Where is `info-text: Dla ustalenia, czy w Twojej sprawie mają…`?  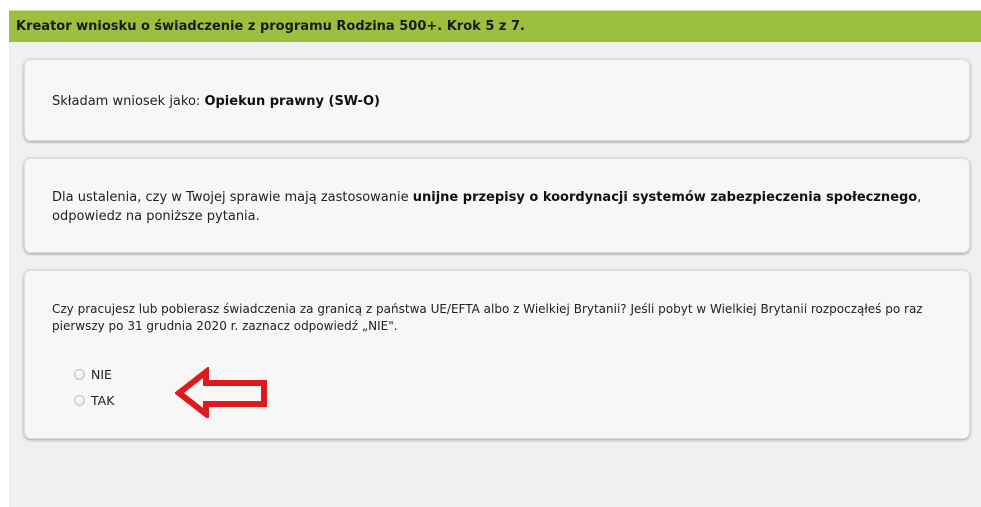 info-text: Dla ustalenia, czy w Twojej sprawie mają… is located at coordinates (500, 207).